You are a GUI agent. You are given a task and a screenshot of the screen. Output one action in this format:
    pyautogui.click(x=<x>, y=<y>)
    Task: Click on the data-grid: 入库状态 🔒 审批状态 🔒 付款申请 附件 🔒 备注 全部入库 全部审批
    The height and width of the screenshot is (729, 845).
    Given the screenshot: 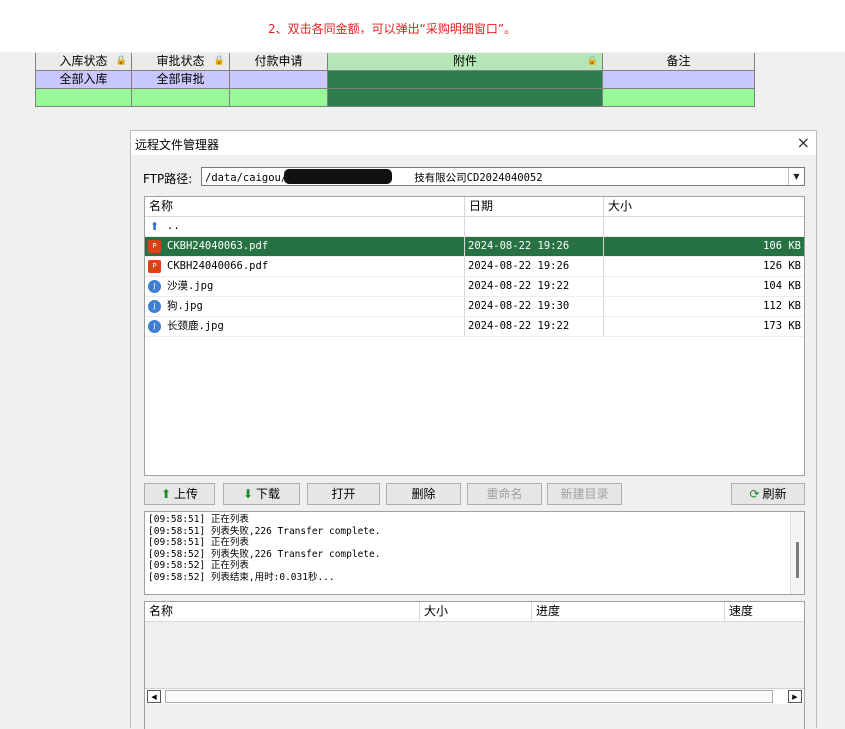 What is the action you would take?
    pyautogui.click(x=395, y=80)
    